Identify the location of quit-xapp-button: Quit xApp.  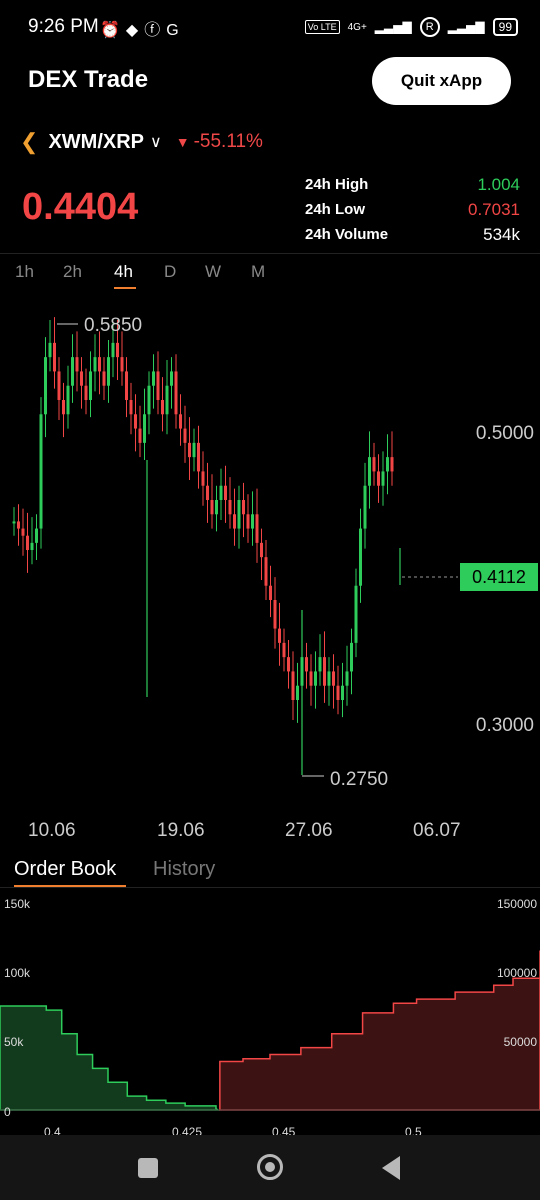
(441, 81).